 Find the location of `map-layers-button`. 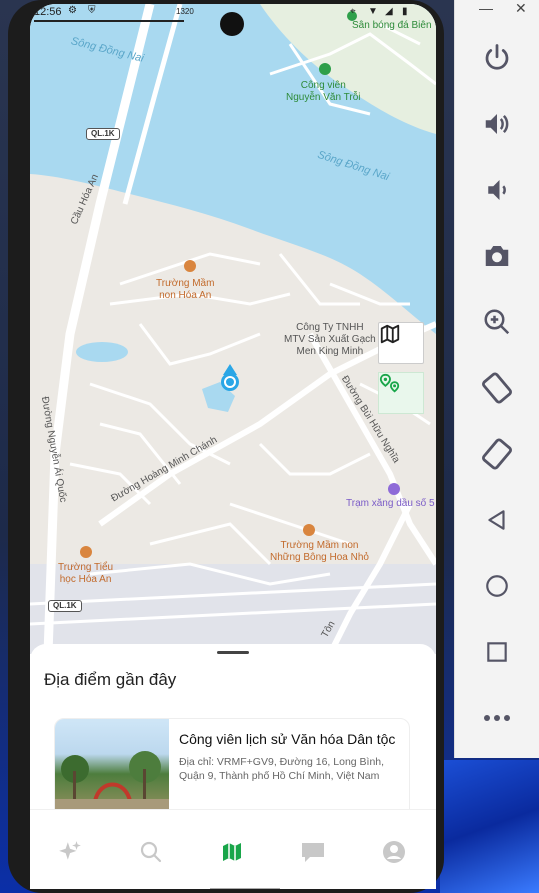

map-layers-button is located at coordinates (401, 343).